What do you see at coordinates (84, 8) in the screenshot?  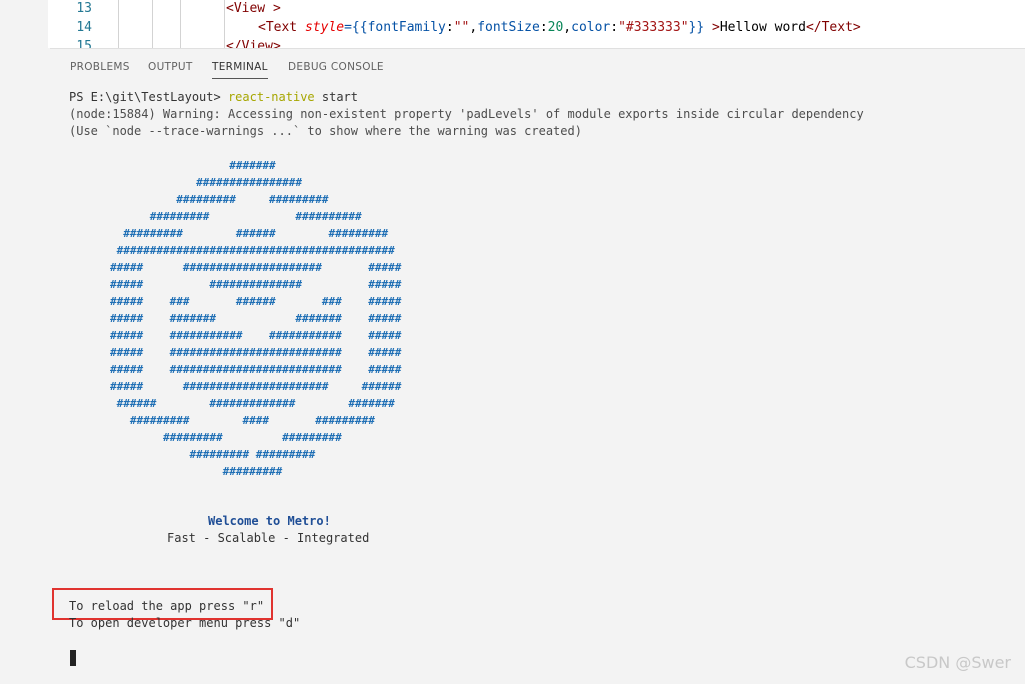 I see `line-number: 13` at bounding box center [84, 8].